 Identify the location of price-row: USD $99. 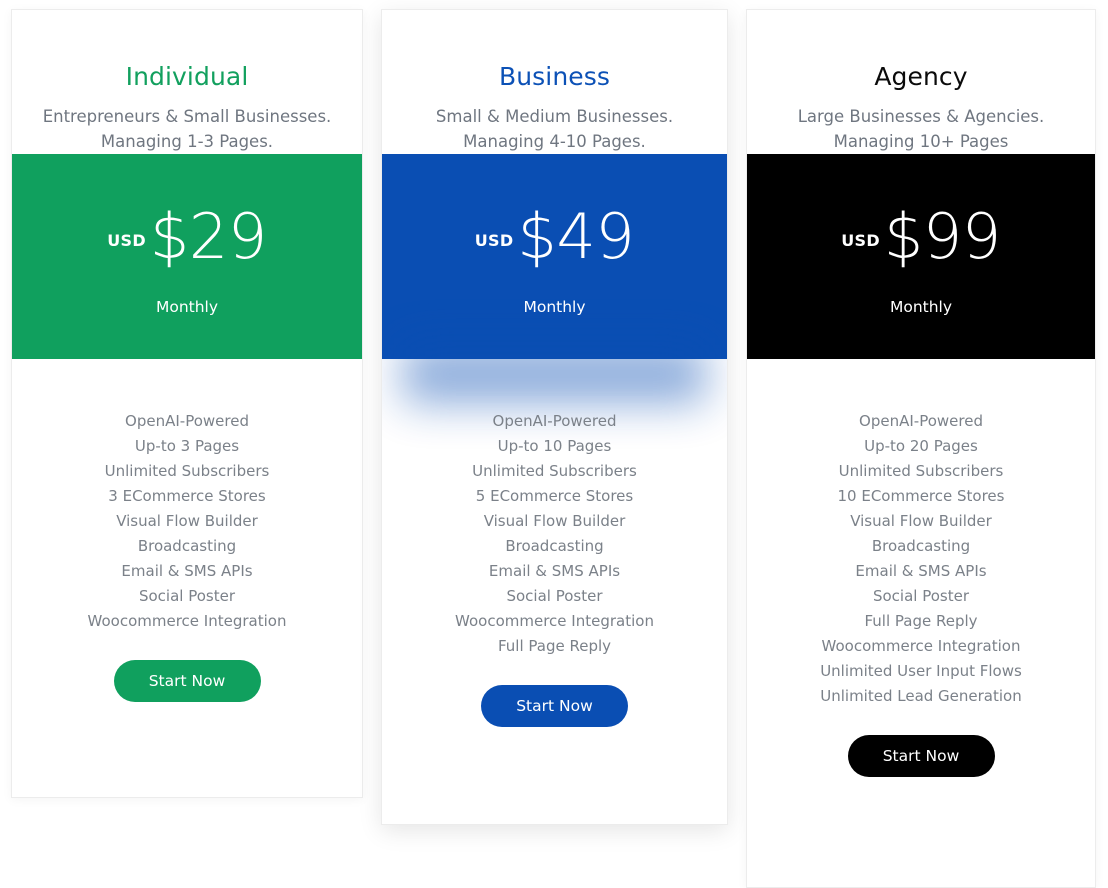
(921, 237).